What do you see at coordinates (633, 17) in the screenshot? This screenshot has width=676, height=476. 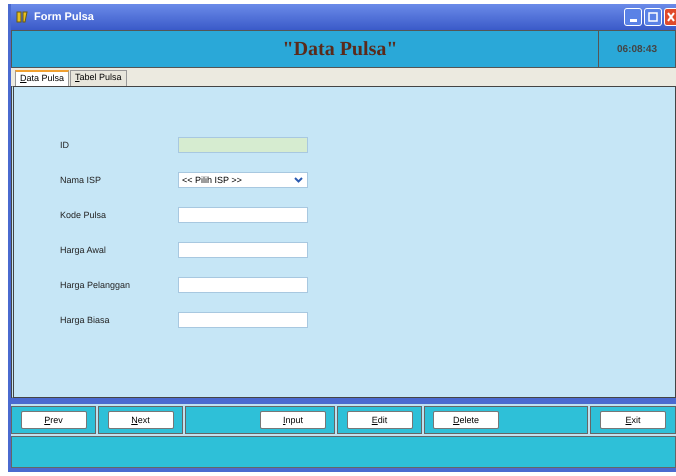 I see `minimize-button` at bounding box center [633, 17].